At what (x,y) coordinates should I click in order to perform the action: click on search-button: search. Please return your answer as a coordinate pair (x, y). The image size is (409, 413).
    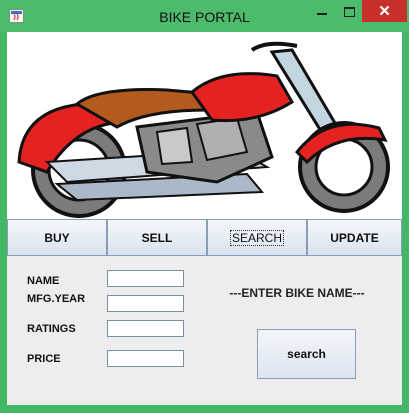
    Looking at the image, I should click on (306, 354).